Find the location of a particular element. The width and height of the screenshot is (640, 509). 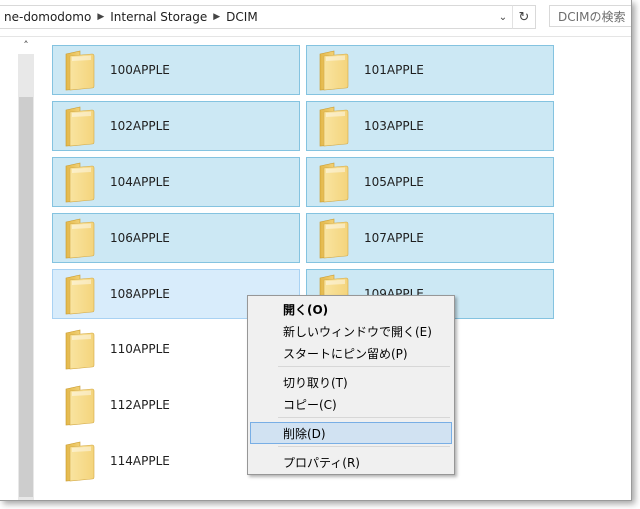

navigation-pane is located at coordinates (9, 268).